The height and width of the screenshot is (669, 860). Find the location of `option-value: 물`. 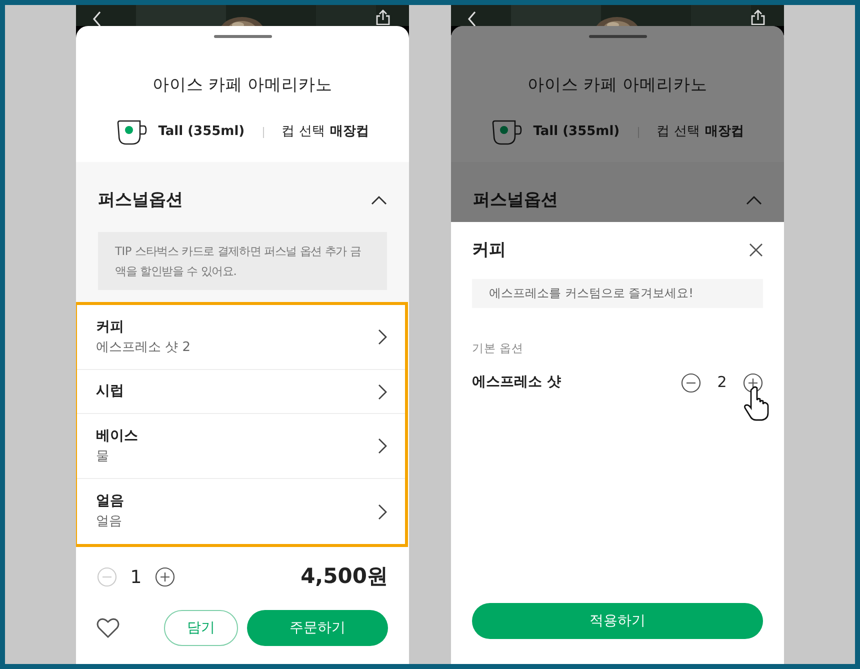

option-value: 물 is located at coordinates (103, 457).